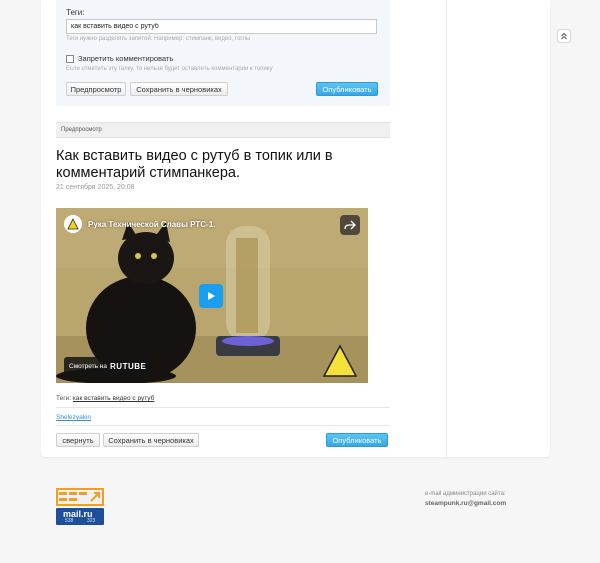  Describe the element at coordinates (80, 516) in the screenshot. I see `mailru-counter: mail.ru 538 323` at that location.